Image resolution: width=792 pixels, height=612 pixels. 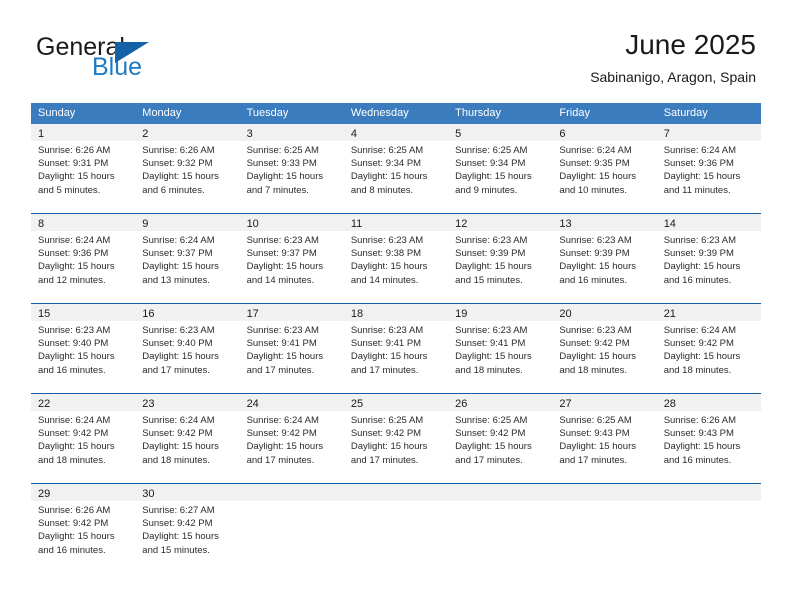 What do you see at coordinates (291, 402) in the screenshot?
I see `day-number-band: 24` at bounding box center [291, 402].